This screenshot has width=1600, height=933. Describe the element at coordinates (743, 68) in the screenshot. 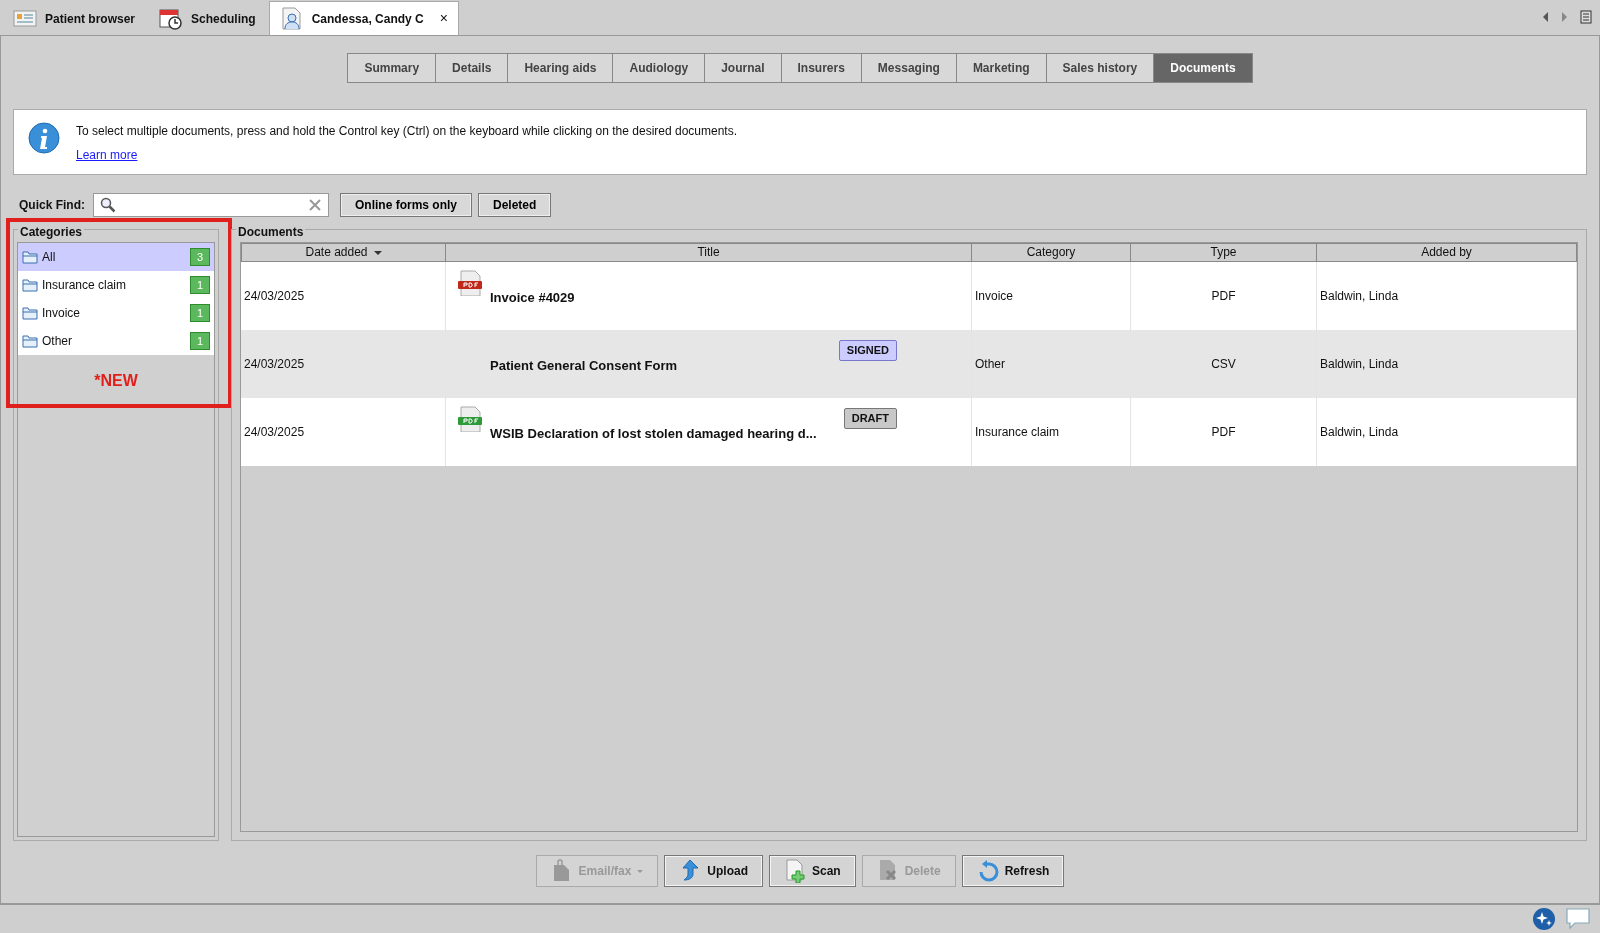

I see `section-tab: Journal` at that location.